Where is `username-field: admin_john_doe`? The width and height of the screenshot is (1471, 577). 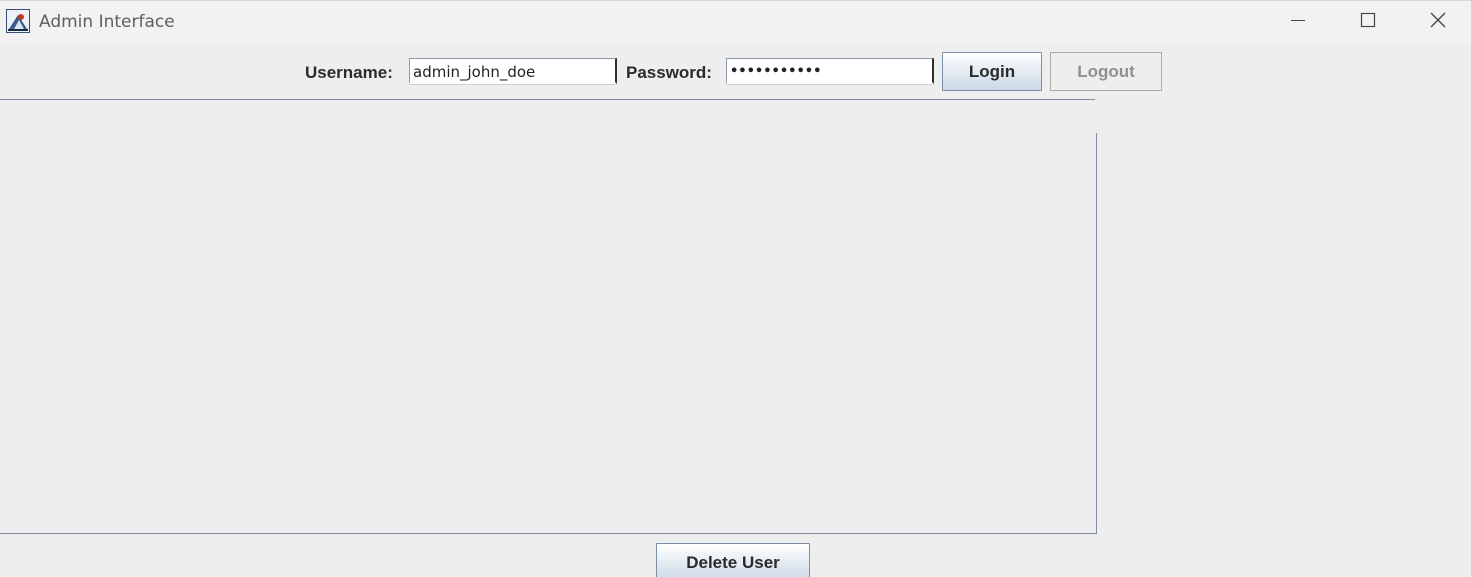
username-field: admin_john_doe is located at coordinates (513, 71).